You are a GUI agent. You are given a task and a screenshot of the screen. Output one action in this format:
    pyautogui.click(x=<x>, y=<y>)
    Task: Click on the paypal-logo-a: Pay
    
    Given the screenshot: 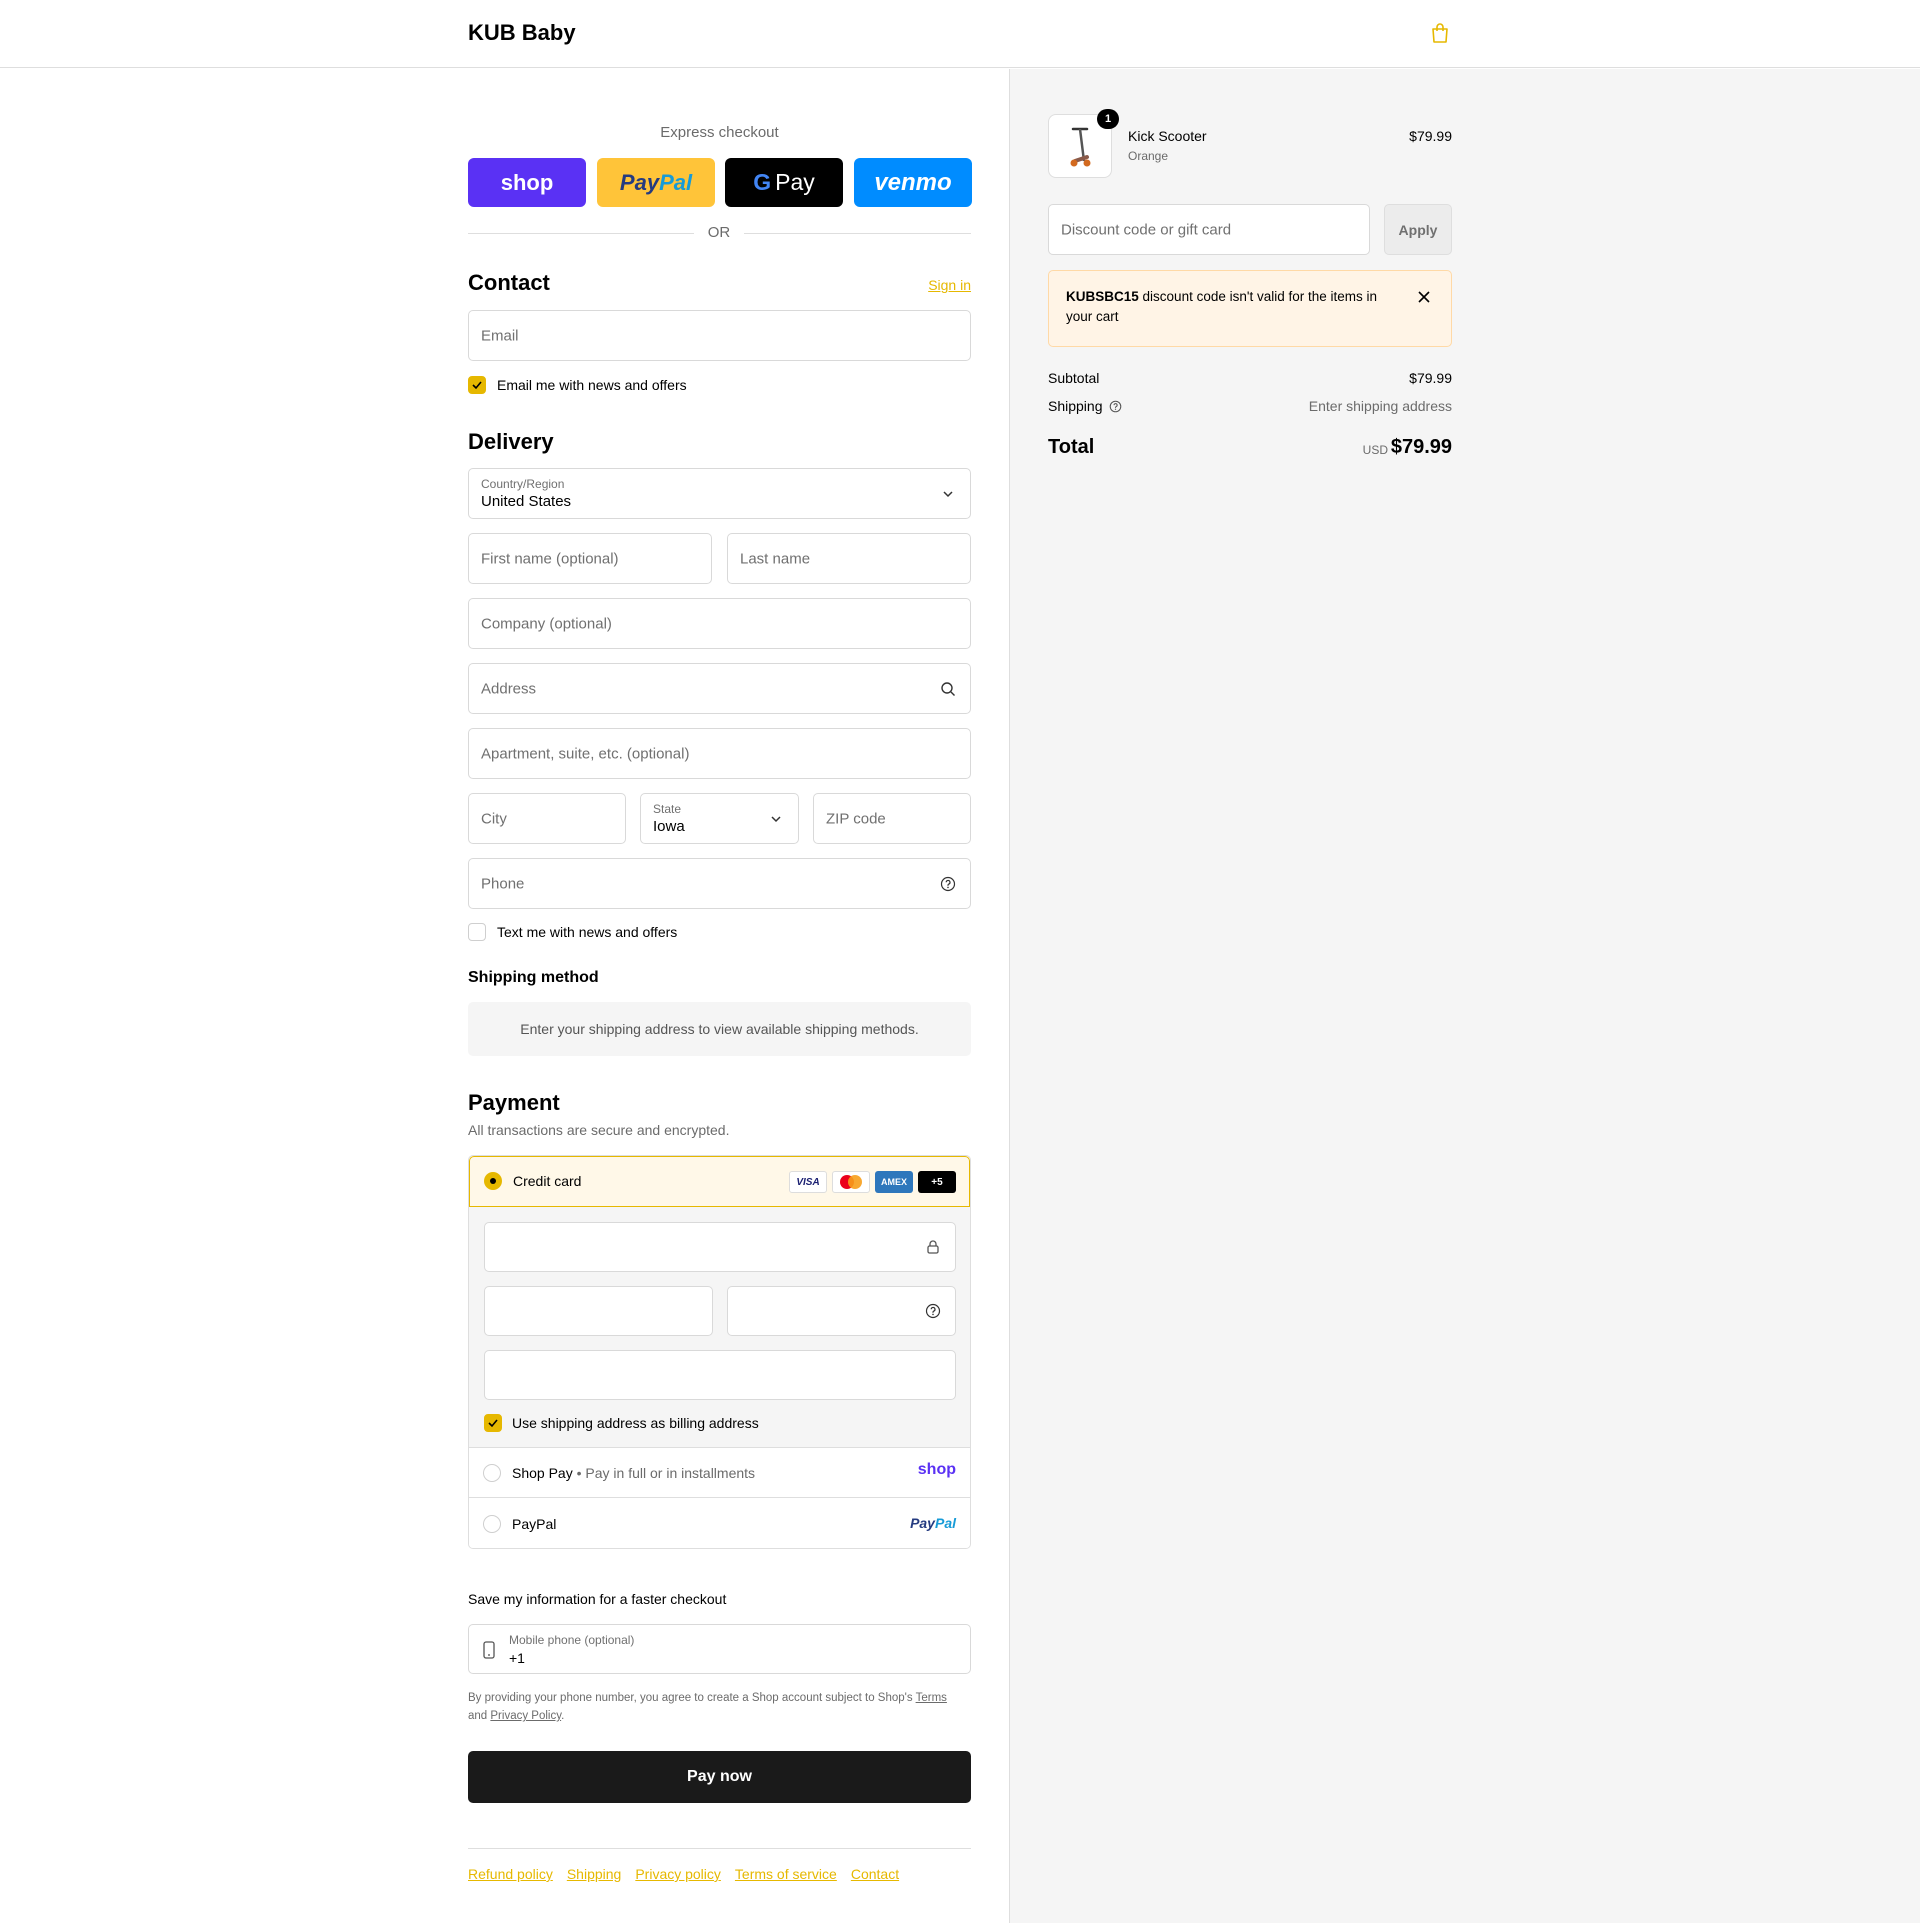 What is the action you would take?
    pyautogui.click(x=639, y=182)
    